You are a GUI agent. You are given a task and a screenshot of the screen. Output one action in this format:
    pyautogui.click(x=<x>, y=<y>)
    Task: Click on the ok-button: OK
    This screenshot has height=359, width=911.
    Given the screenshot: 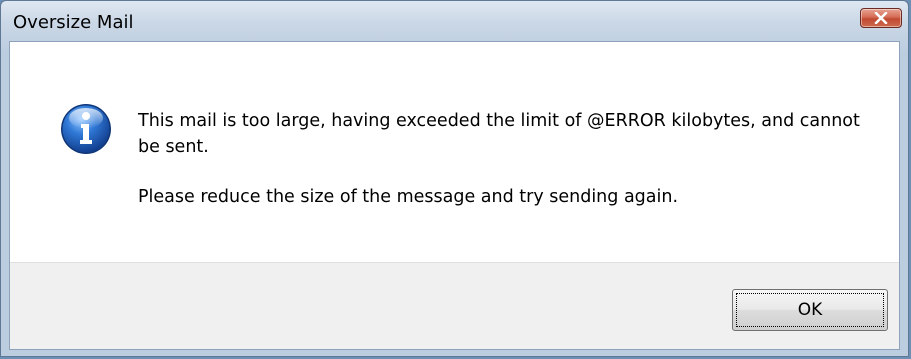 What is the action you would take?
    pyautogui.click(x=810, y=310)
    